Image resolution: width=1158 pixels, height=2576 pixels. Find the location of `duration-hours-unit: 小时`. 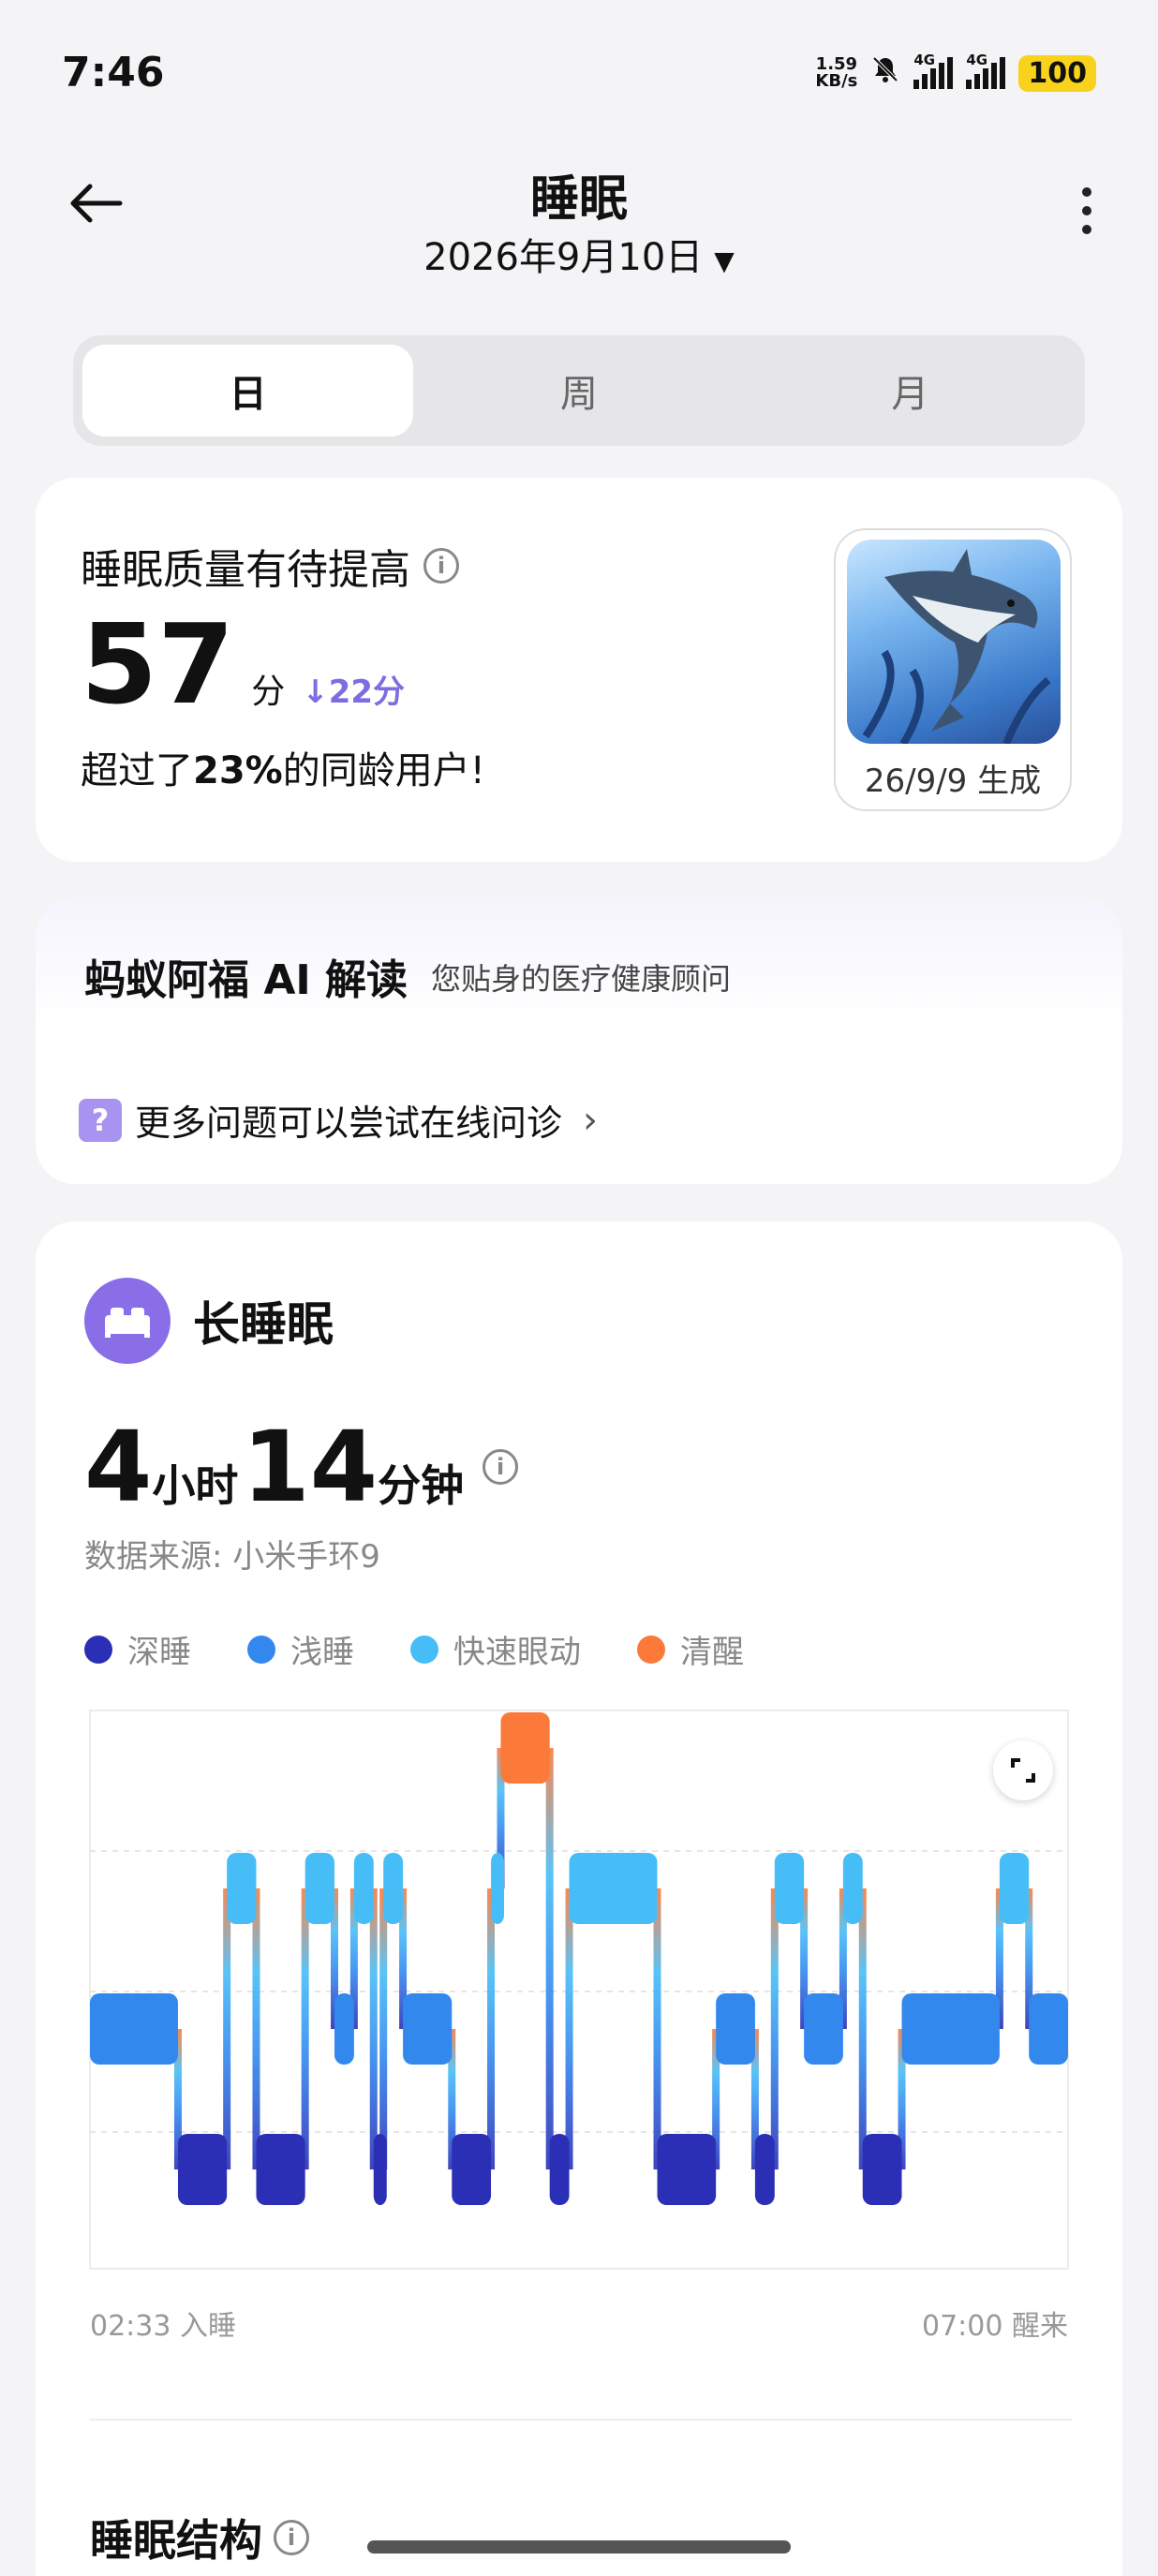

duration-hours-unit: 小时 is located at coordinates (195, 1486).